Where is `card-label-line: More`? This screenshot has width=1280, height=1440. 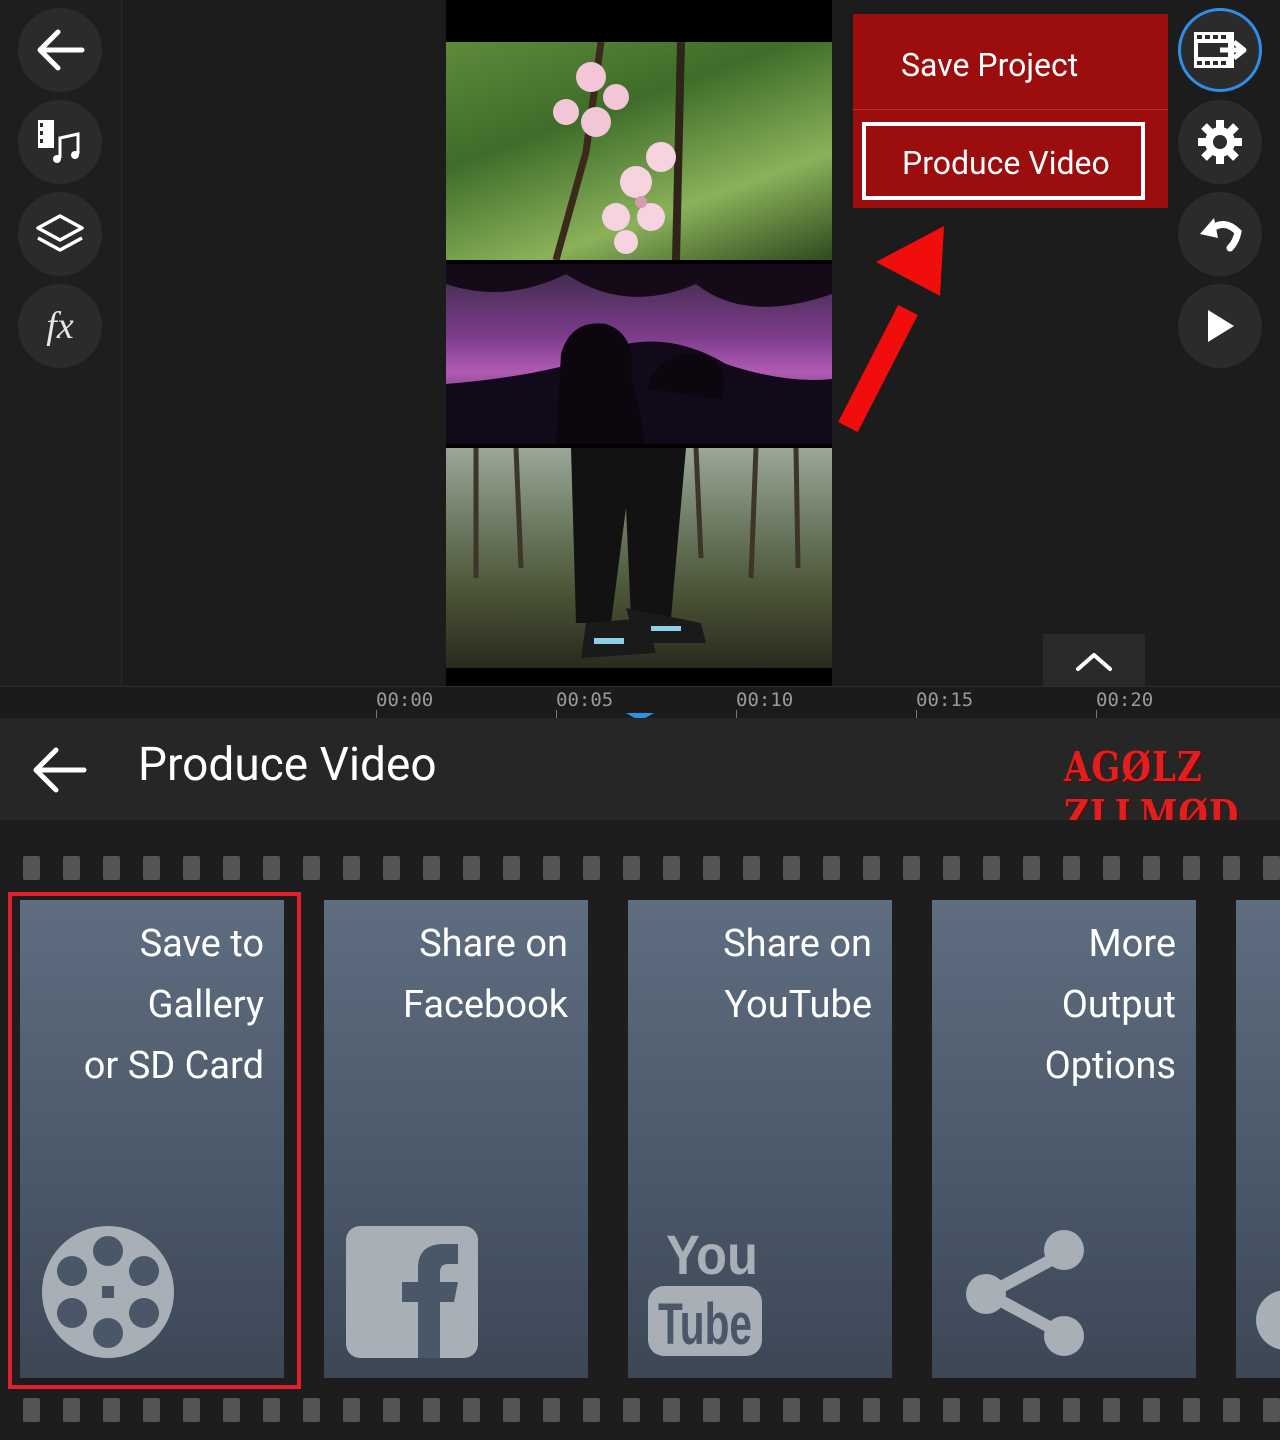 card-label-line: More is located at coordinates (1132, 944).